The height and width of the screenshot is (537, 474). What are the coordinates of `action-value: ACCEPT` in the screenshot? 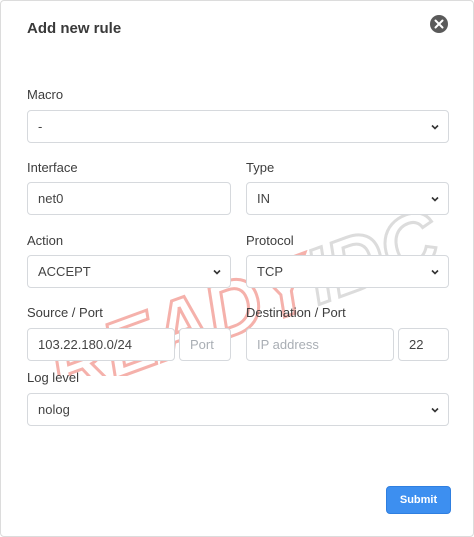 It's located at (64, 271).